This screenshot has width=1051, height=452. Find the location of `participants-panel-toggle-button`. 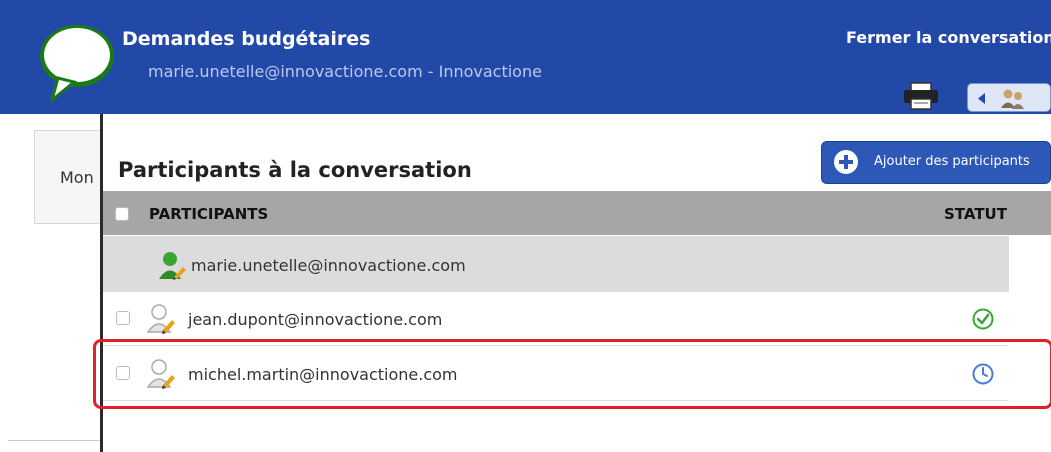

participants-panel-toggle-button is located at coordinates (1009, 97).